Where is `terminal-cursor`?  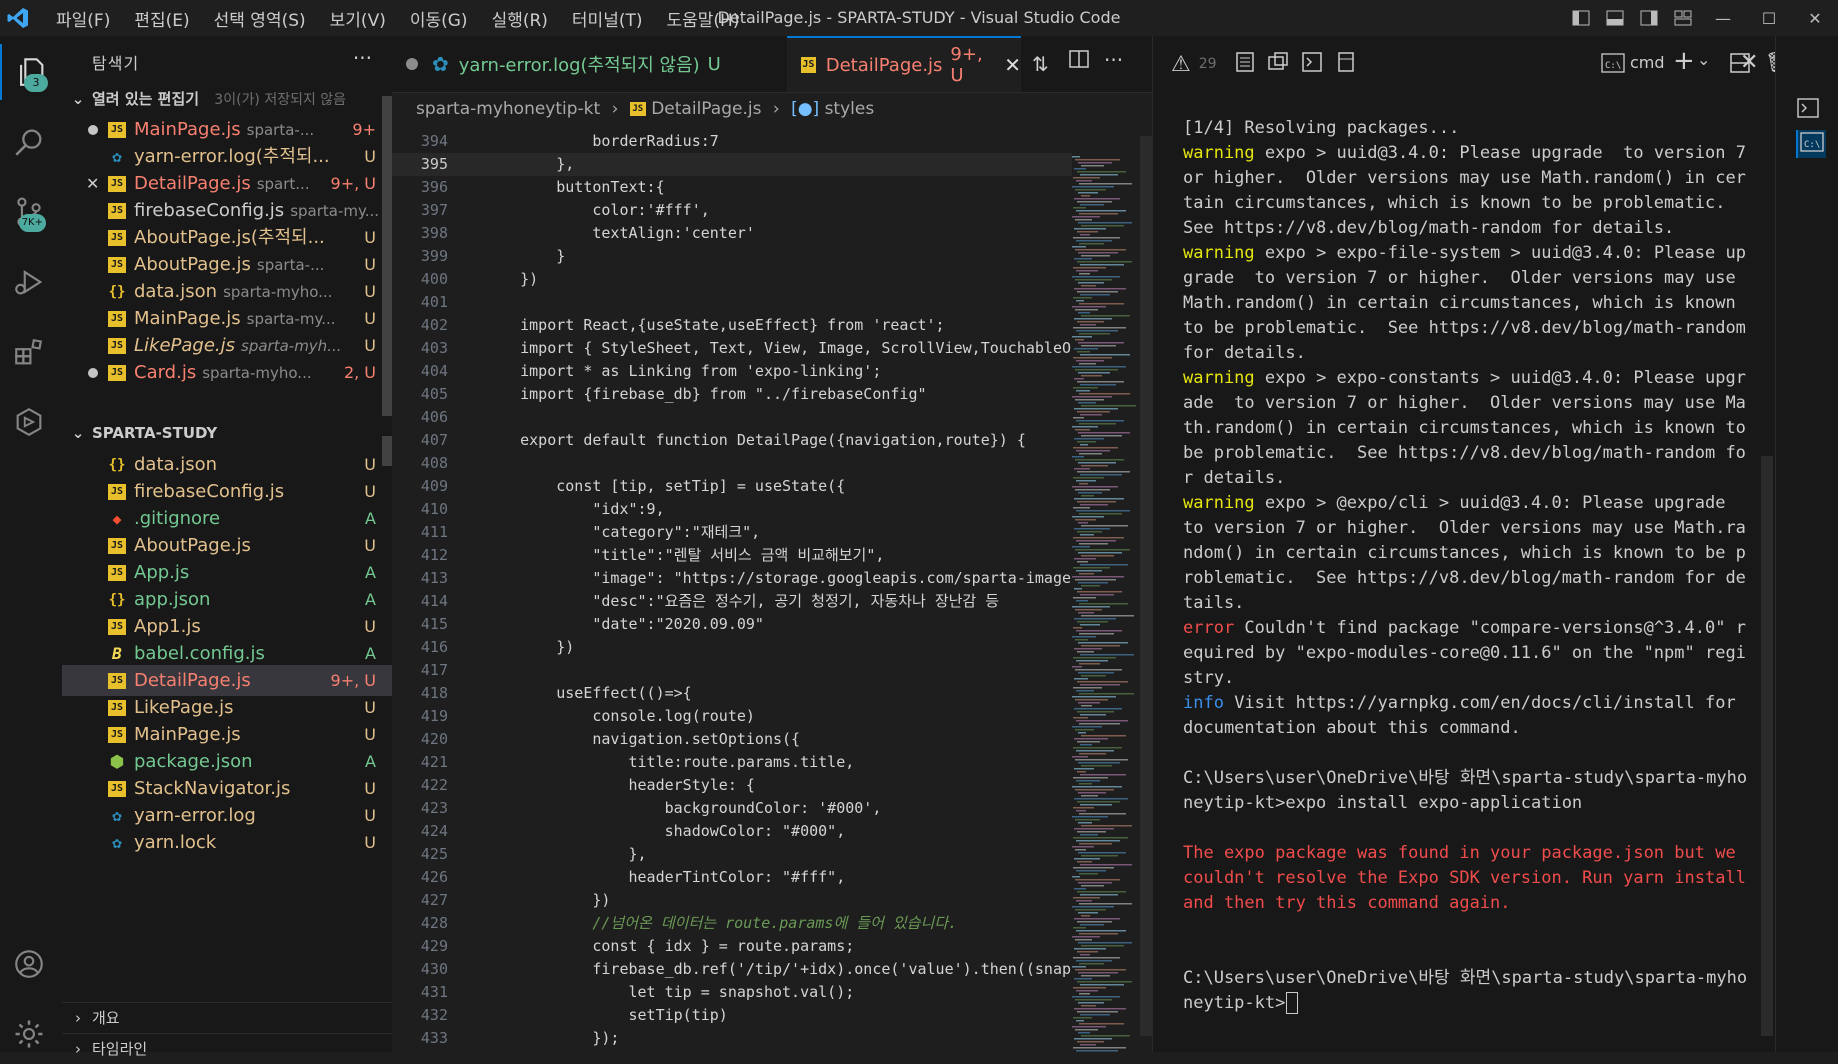 terminal-cursor is located at coordinates (1292, 1003).